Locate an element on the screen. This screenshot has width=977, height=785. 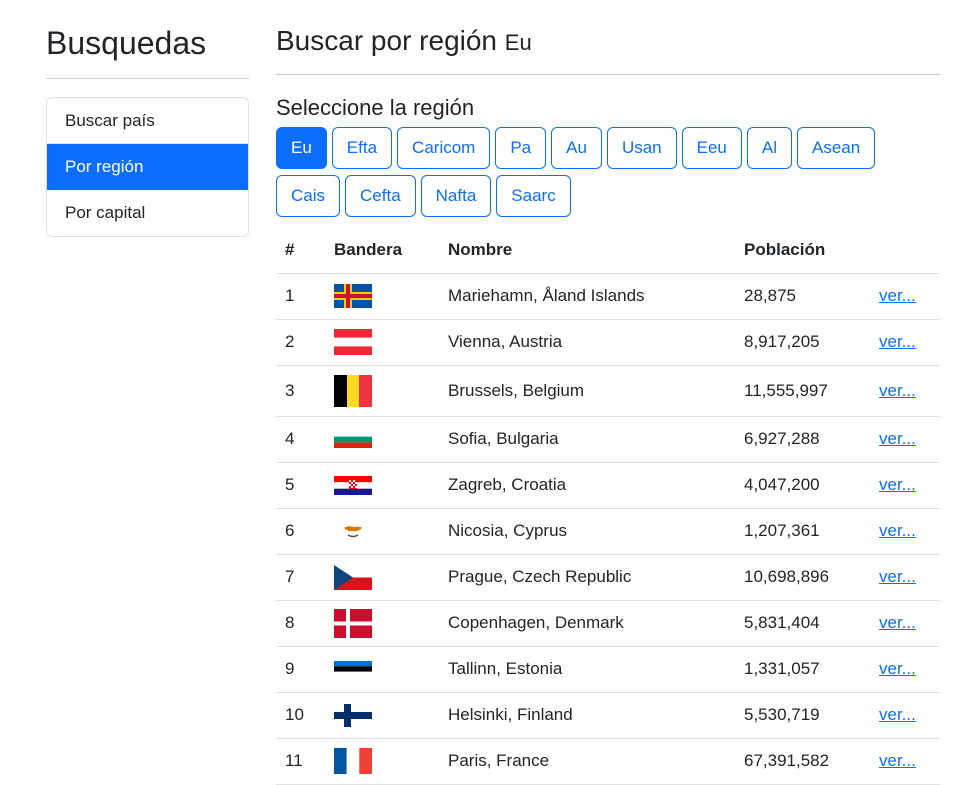
country-name: Tallinn, Estonia is located at coordinates (587, 669).